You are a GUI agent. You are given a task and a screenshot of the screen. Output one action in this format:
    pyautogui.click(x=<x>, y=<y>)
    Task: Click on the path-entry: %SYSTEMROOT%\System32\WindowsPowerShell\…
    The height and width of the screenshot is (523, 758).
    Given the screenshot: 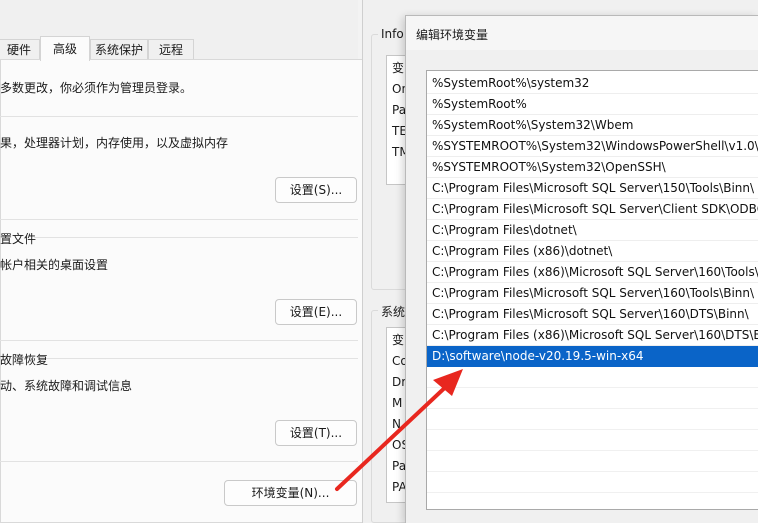 What is the action you would take?
    pyautogui.click(x=592, y=146)
    